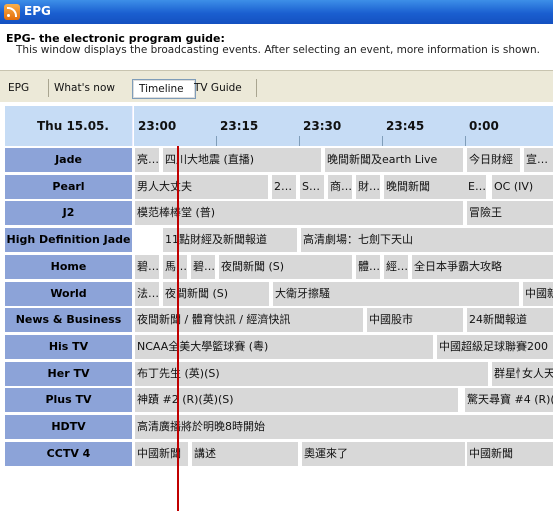 The image size is (553, 511). I want to click on program-cell: 男人大丈夫, so click(202, 186).